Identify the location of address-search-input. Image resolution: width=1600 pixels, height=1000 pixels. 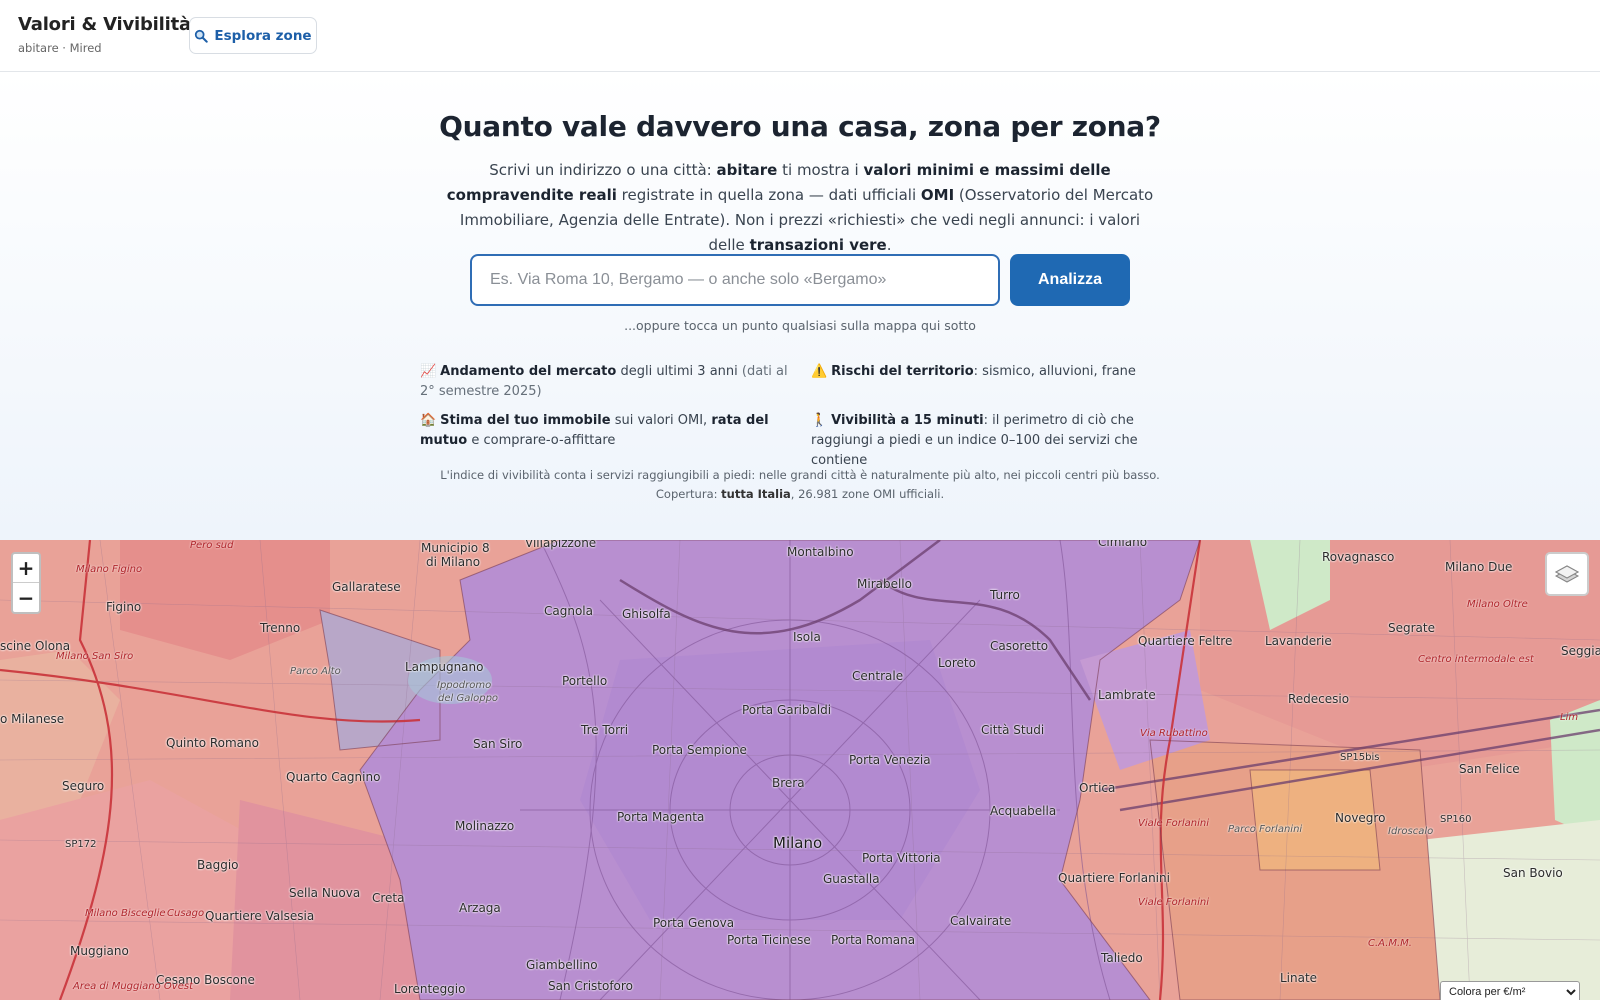
(735, 280).